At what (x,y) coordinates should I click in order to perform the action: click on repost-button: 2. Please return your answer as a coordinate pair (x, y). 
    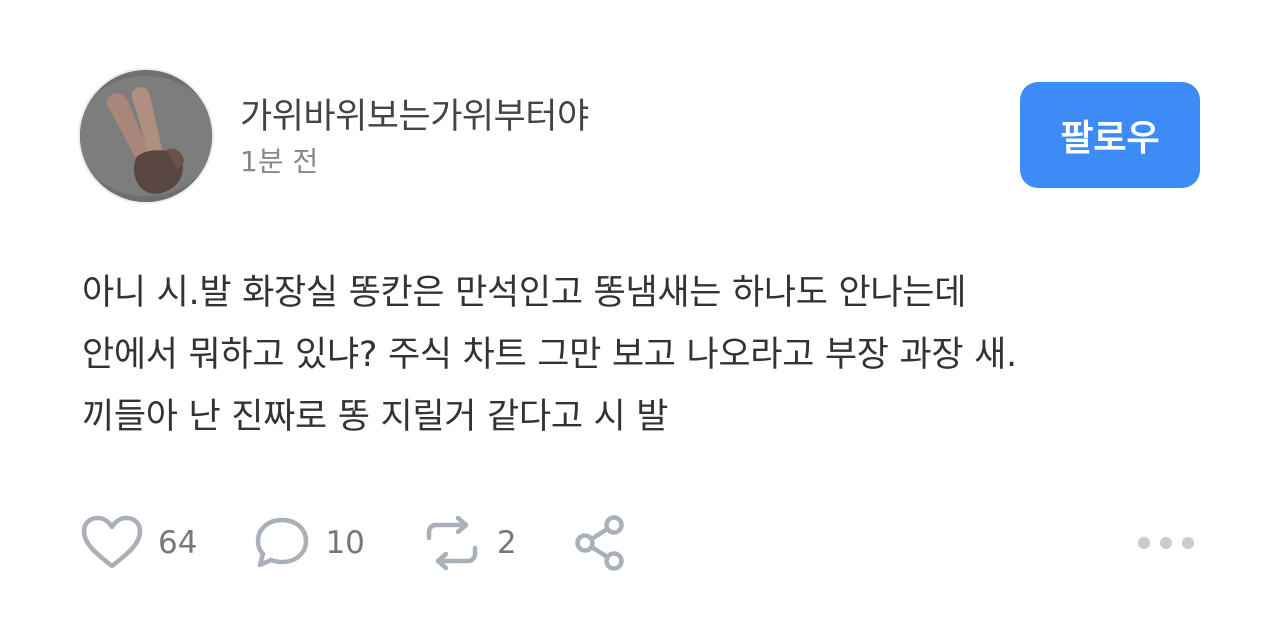
    Looking at the image, I should click on (469, 543).